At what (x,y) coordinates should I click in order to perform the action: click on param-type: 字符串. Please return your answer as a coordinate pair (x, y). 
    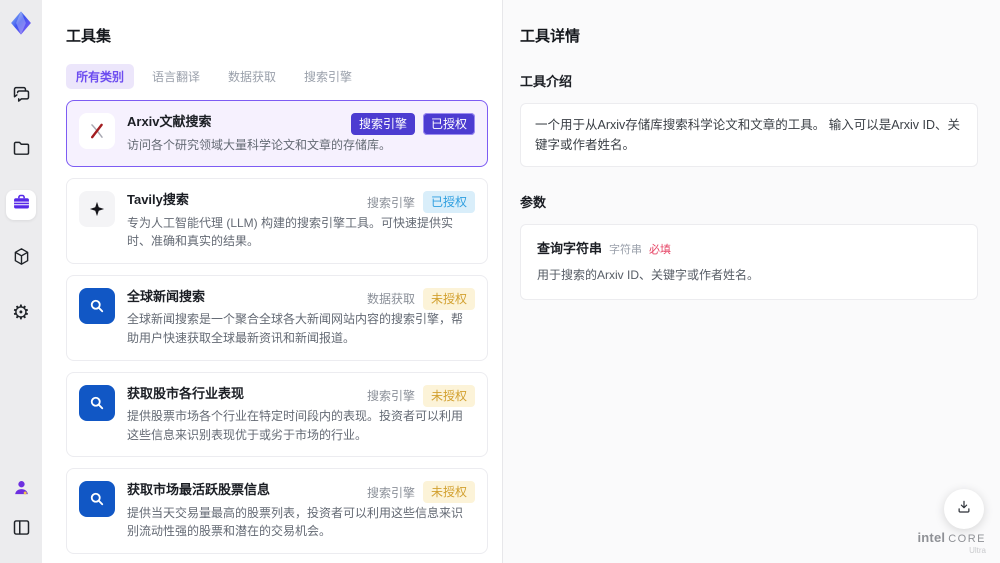
    Looking at the image, I should click on (626, 250).